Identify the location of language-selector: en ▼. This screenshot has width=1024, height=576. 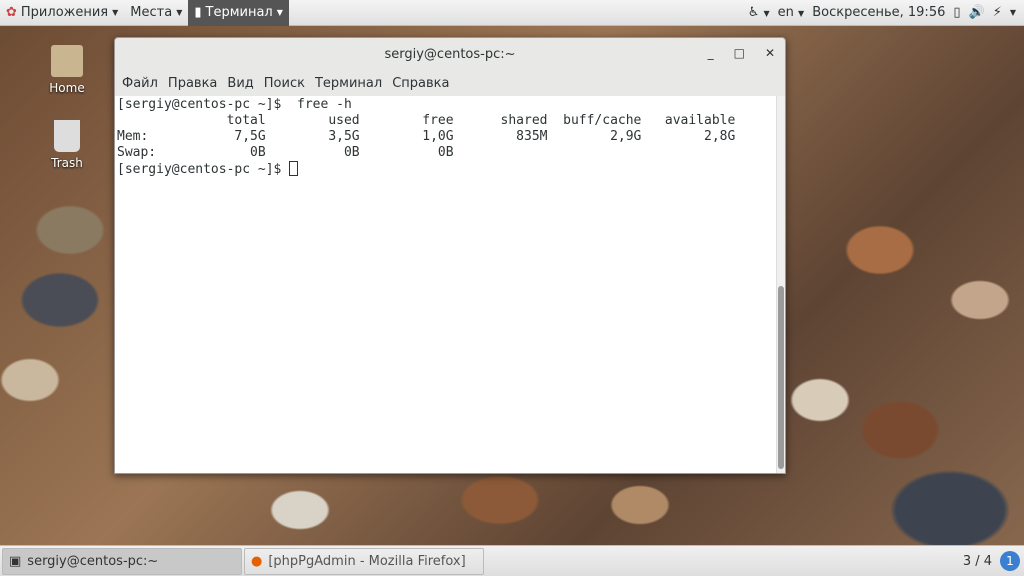
(791, 12).